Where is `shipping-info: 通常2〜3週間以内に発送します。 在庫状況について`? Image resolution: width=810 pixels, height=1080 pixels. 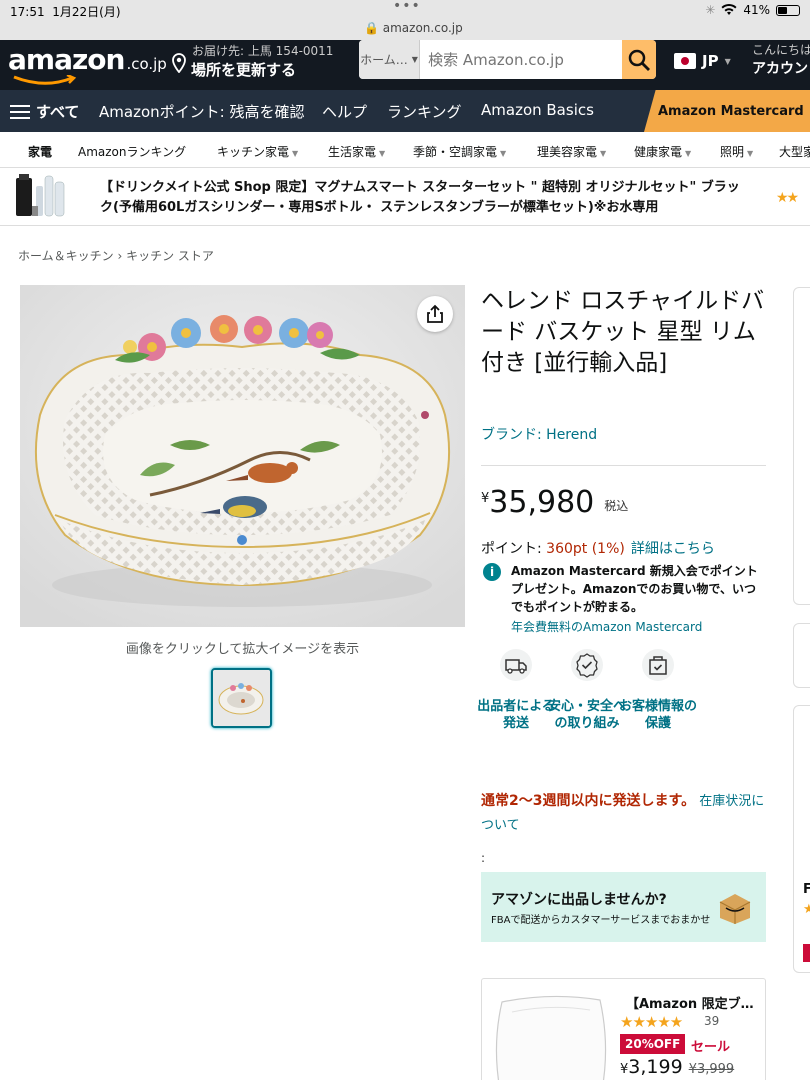
shipping-info: 通常2〜3週間以内に発送します。 在庫状況について is located at coordinates (623, 813).